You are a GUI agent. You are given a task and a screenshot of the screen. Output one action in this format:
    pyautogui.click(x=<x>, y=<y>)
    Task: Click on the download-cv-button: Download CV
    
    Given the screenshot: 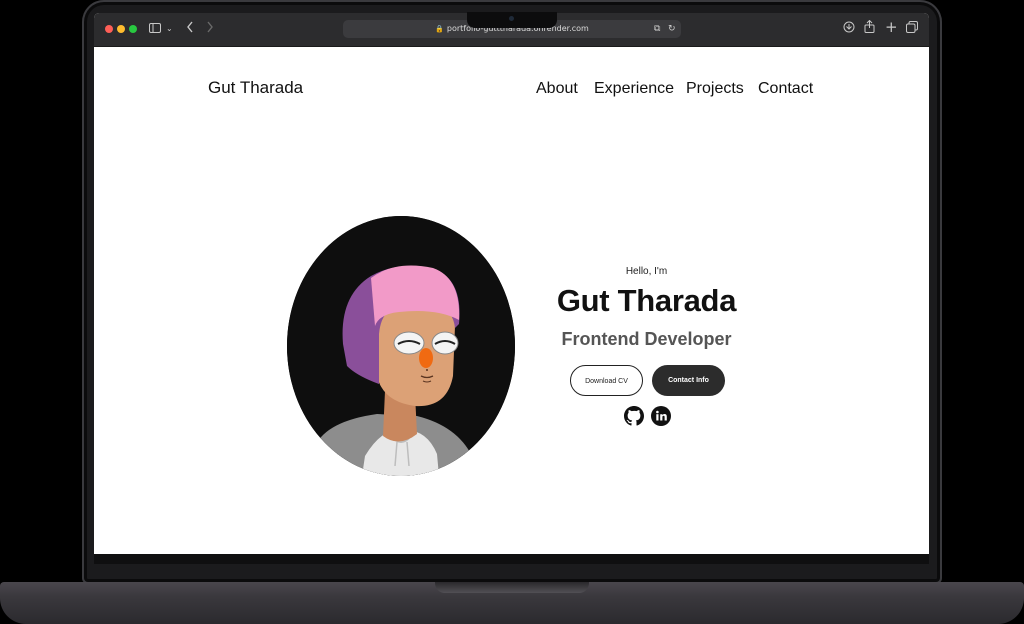 What is the action you would take?
    pyautogui.click(x=606, y=380)
    